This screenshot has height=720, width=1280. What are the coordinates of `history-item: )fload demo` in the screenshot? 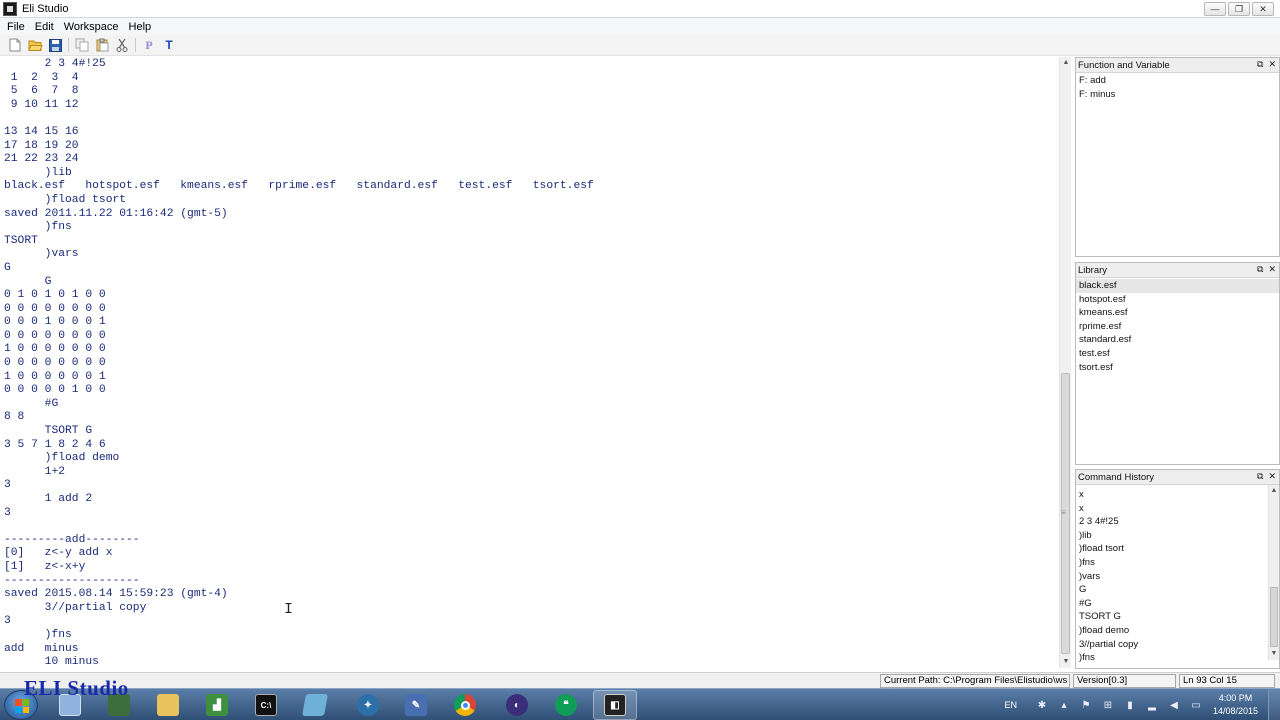 It's located at (1179, 631).